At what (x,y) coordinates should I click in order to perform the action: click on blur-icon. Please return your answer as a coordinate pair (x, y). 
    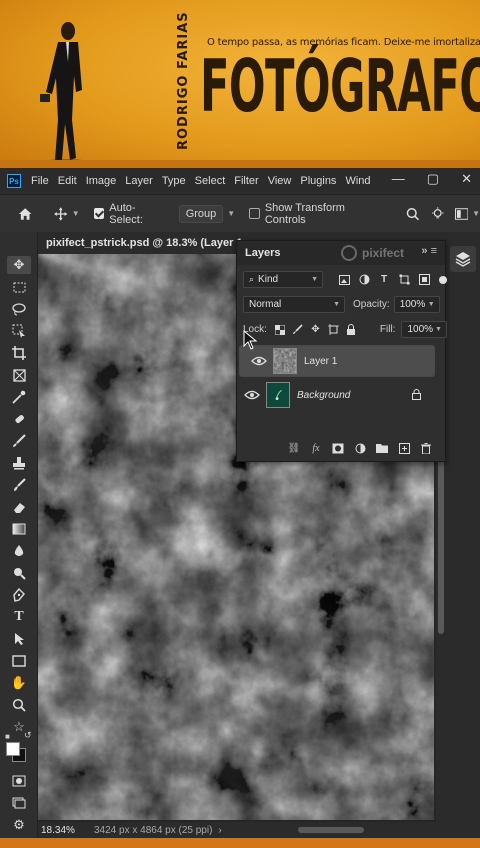
    Looking at the image, I should click on (19, 551).